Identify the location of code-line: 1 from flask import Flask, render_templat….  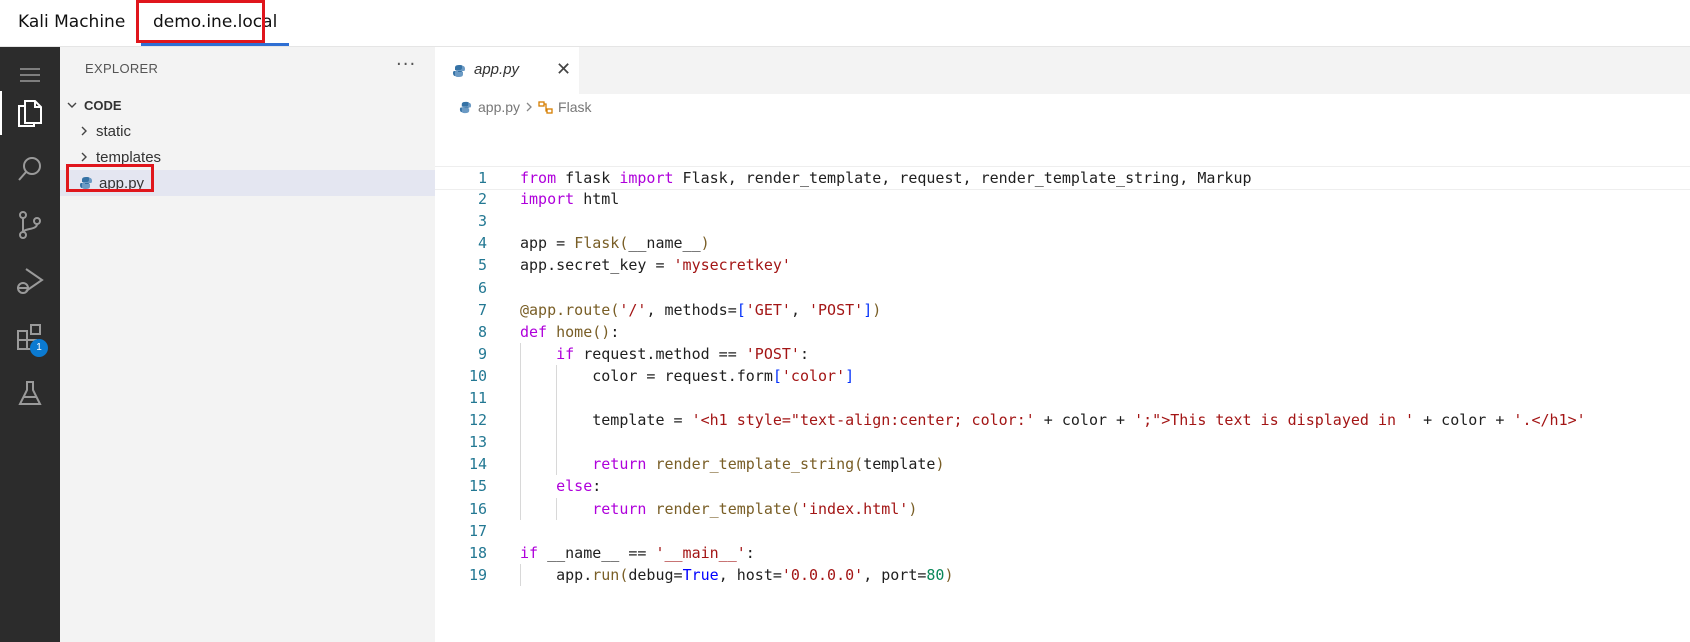
(1062, 178).